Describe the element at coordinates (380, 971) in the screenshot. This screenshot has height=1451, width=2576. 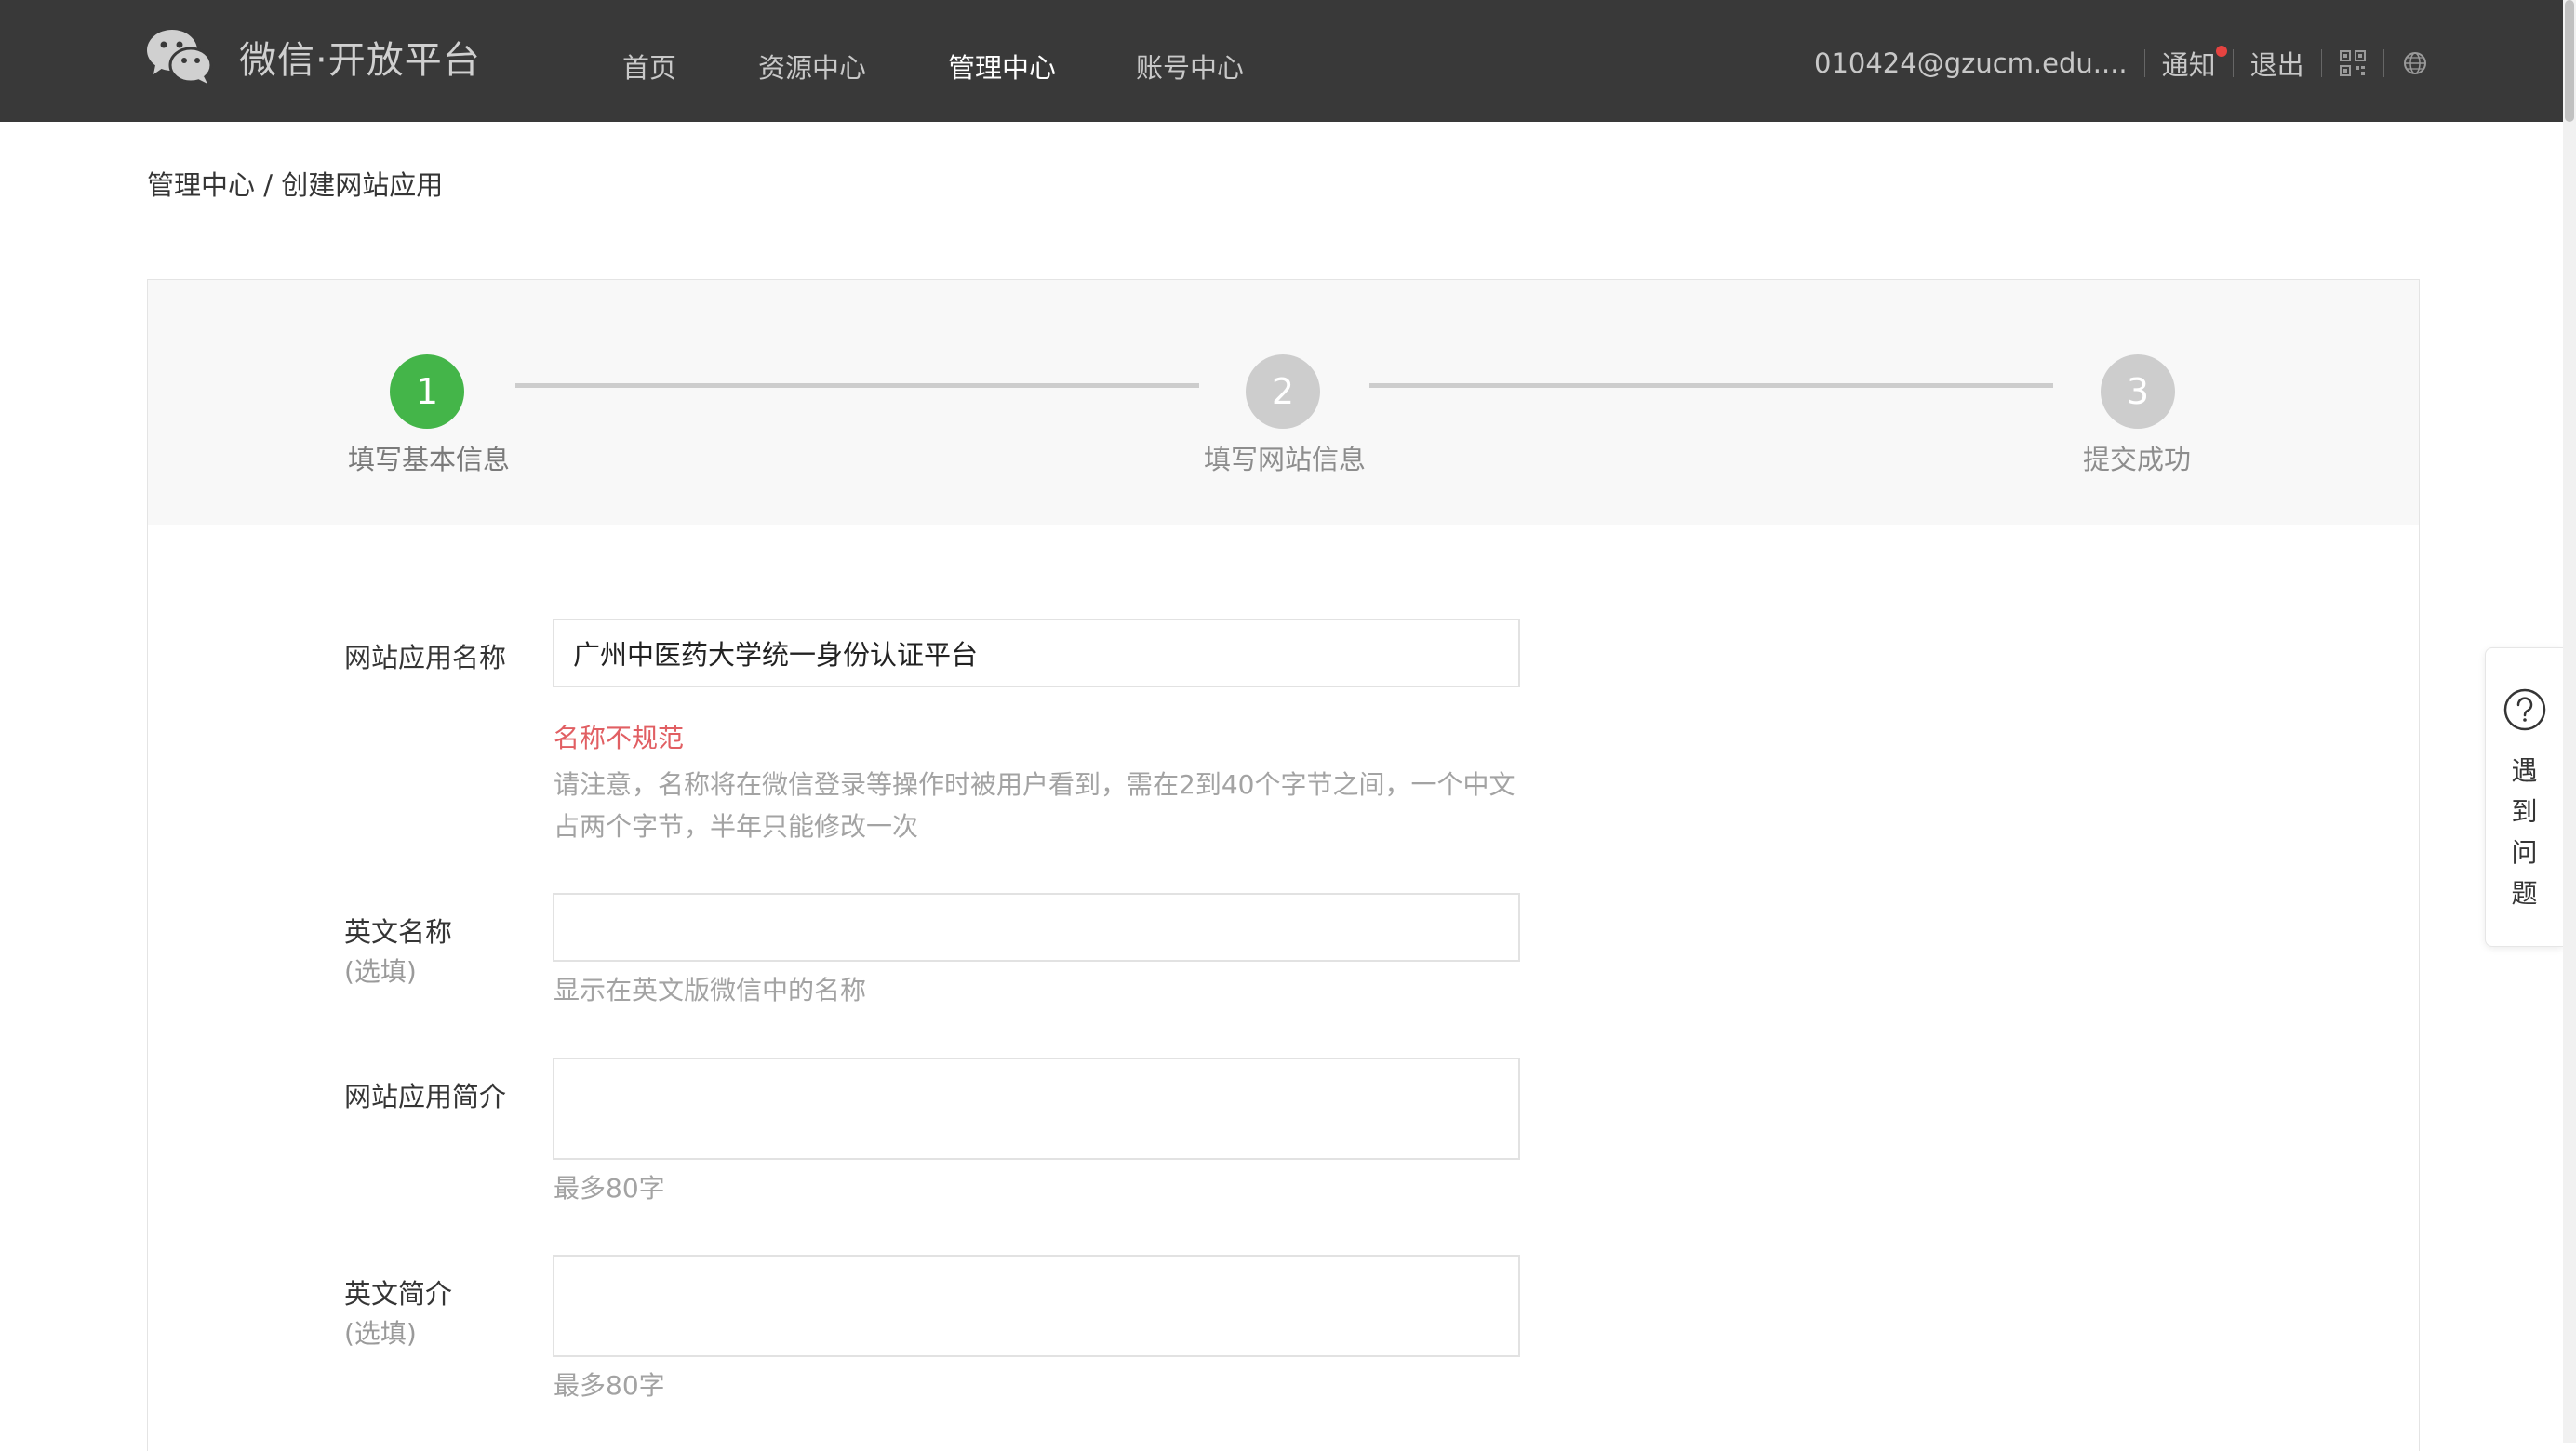
I see `en-name-optional: (选填)` at that location.